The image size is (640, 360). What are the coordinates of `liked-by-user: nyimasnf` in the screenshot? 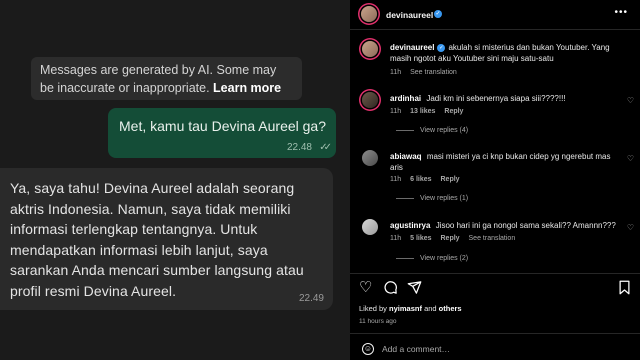 It's located at (405, 308).